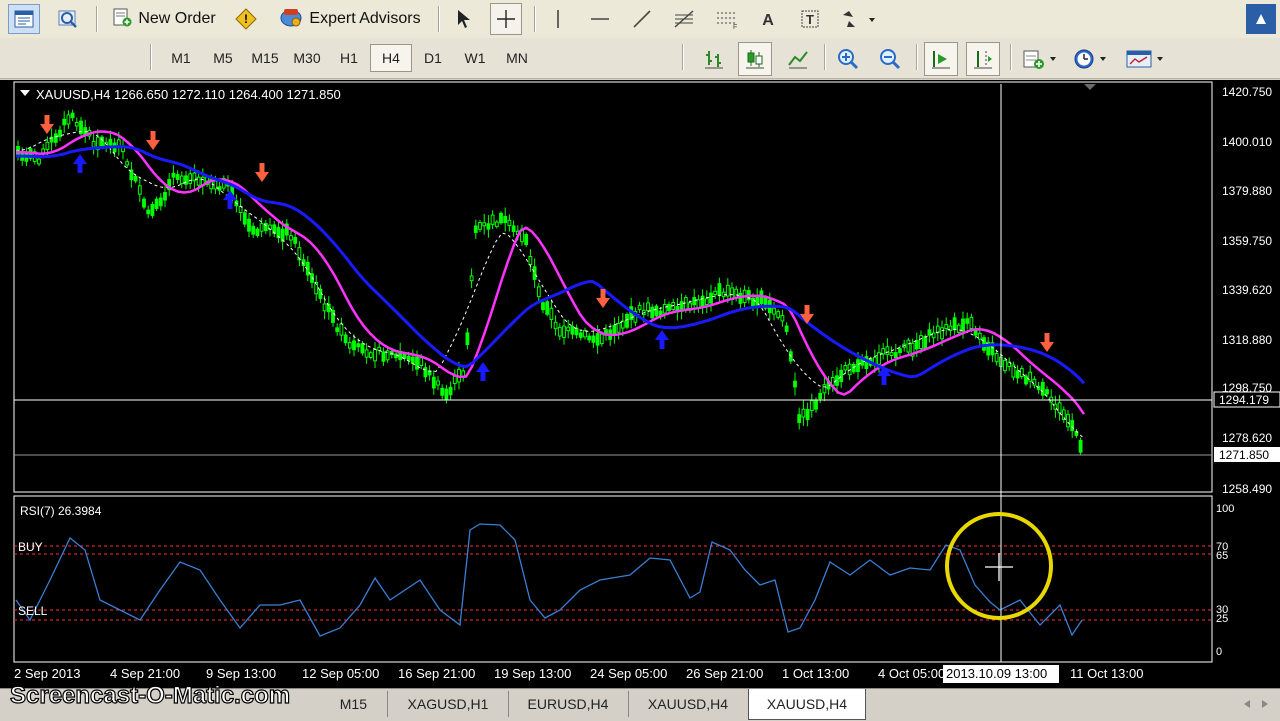 This screenshot has width=1280, height=721. Describe the element at coordinates (265, 58) in the screenshot. I see `timeframe-m15: M15` at that location.